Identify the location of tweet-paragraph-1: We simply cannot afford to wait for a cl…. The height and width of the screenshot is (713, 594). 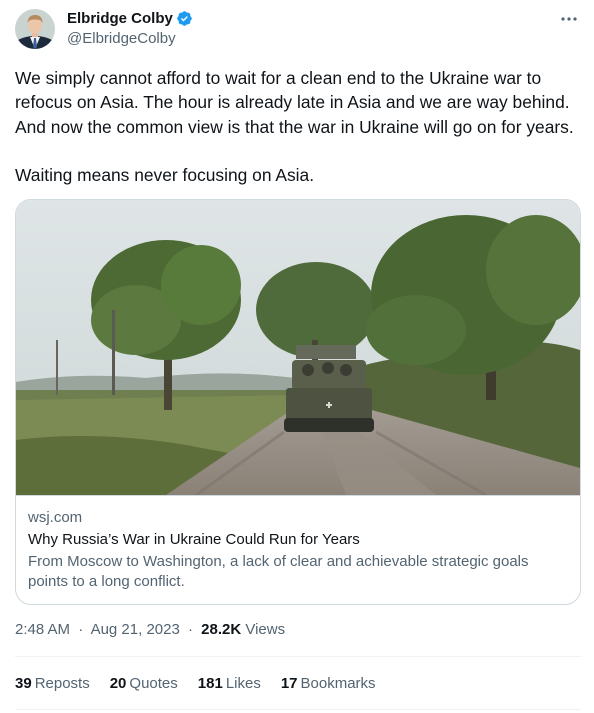
(294, 102).